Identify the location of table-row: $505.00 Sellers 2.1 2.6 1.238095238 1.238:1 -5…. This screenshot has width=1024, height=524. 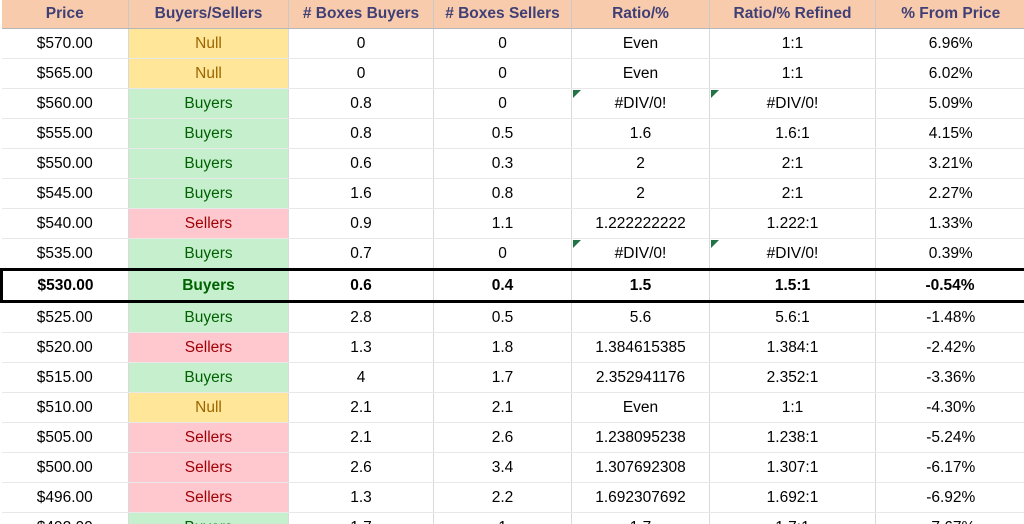
(512, 437).